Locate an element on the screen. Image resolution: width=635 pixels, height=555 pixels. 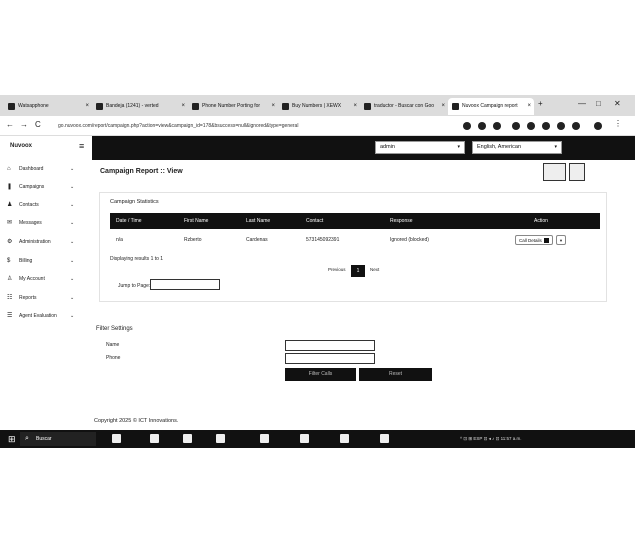
browser-tab: Watsapphone × is located at coordinates (48, 106).